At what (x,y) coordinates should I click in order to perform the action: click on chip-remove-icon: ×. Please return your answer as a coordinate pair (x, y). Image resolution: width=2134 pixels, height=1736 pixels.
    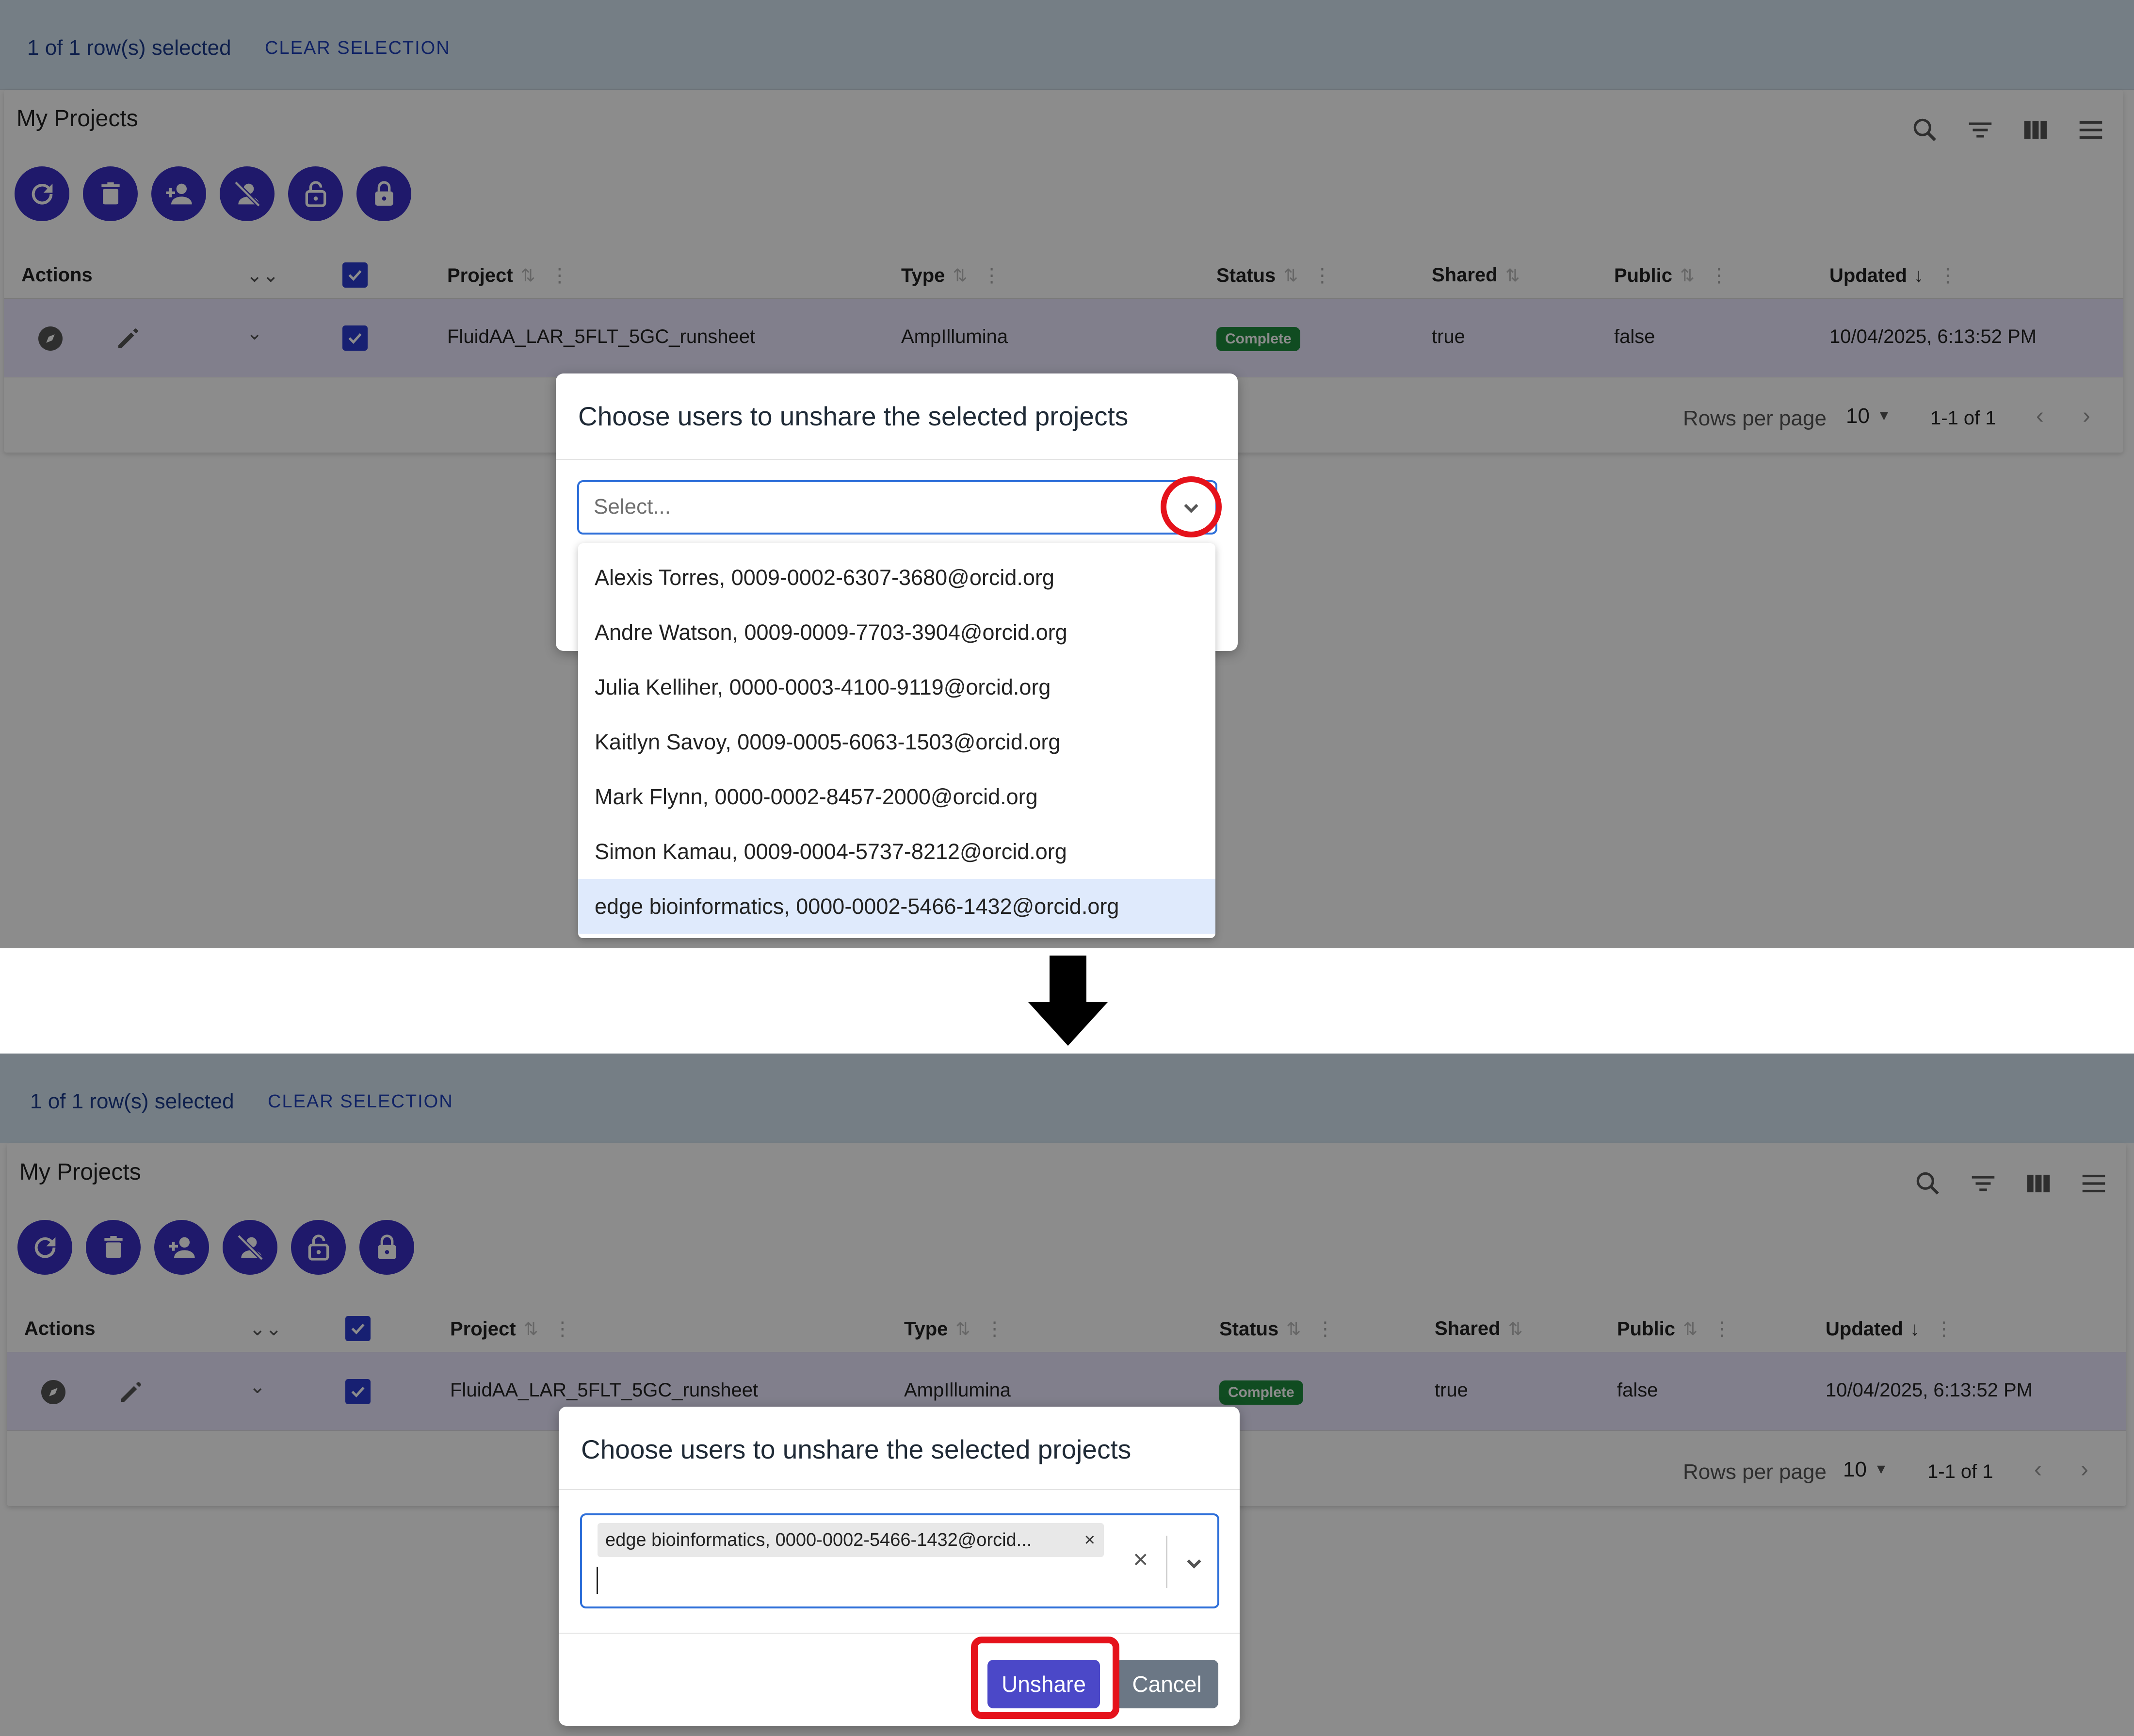
    Looking at the image, I should click on (1089, 1540).